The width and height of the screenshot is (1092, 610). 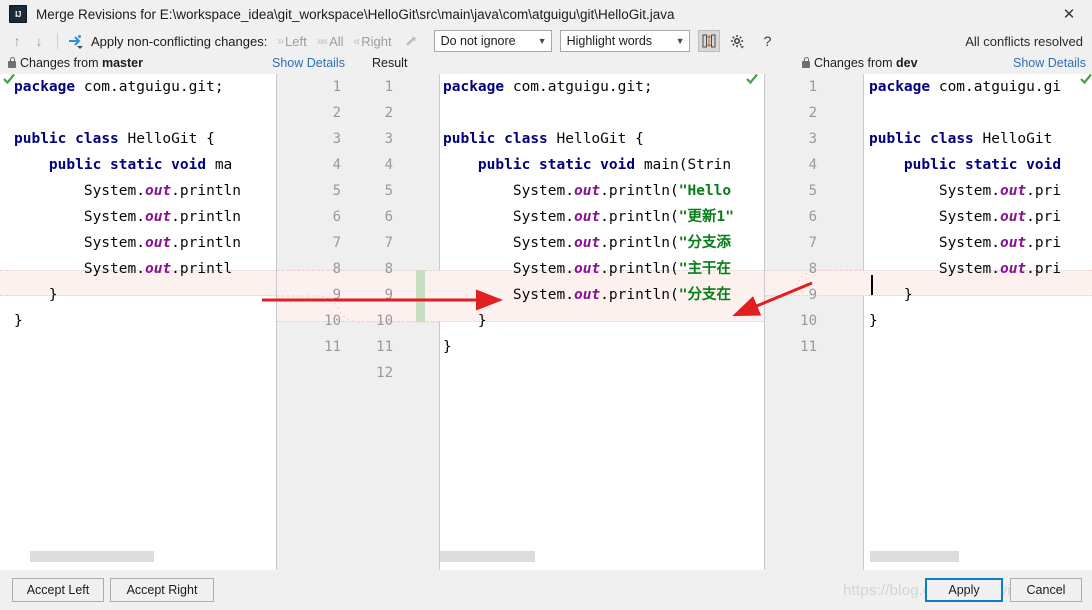 What do you see at coordinates (384, 230) in the screenshot?
I see `result-line-numbers-right: 1 2 3 4 5 6 7 8 9 10 11 12` at bounding box center [384, 230].